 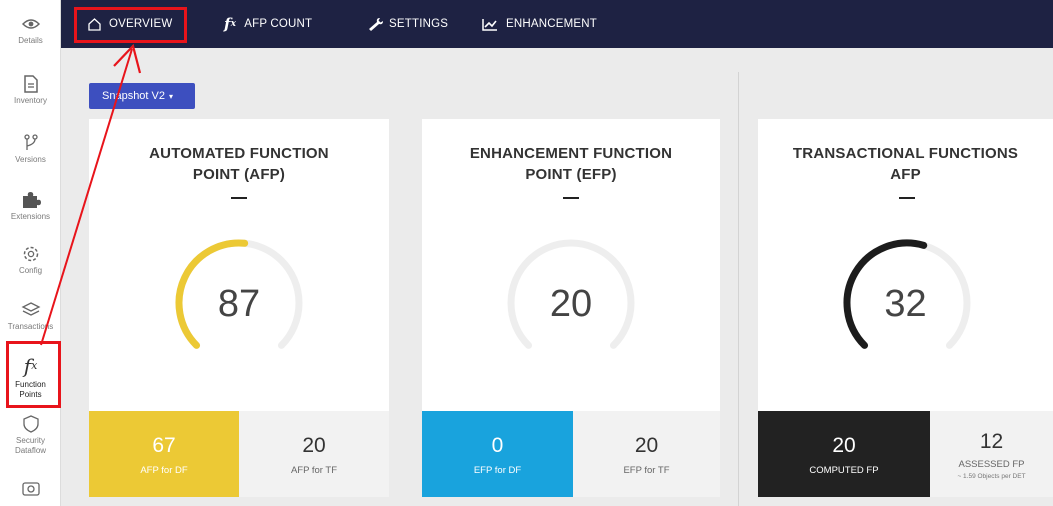 What do you see at coordinates (497, 445) in the screenshot?
I see `tile-value: 0` at bounding box center [497, 445].